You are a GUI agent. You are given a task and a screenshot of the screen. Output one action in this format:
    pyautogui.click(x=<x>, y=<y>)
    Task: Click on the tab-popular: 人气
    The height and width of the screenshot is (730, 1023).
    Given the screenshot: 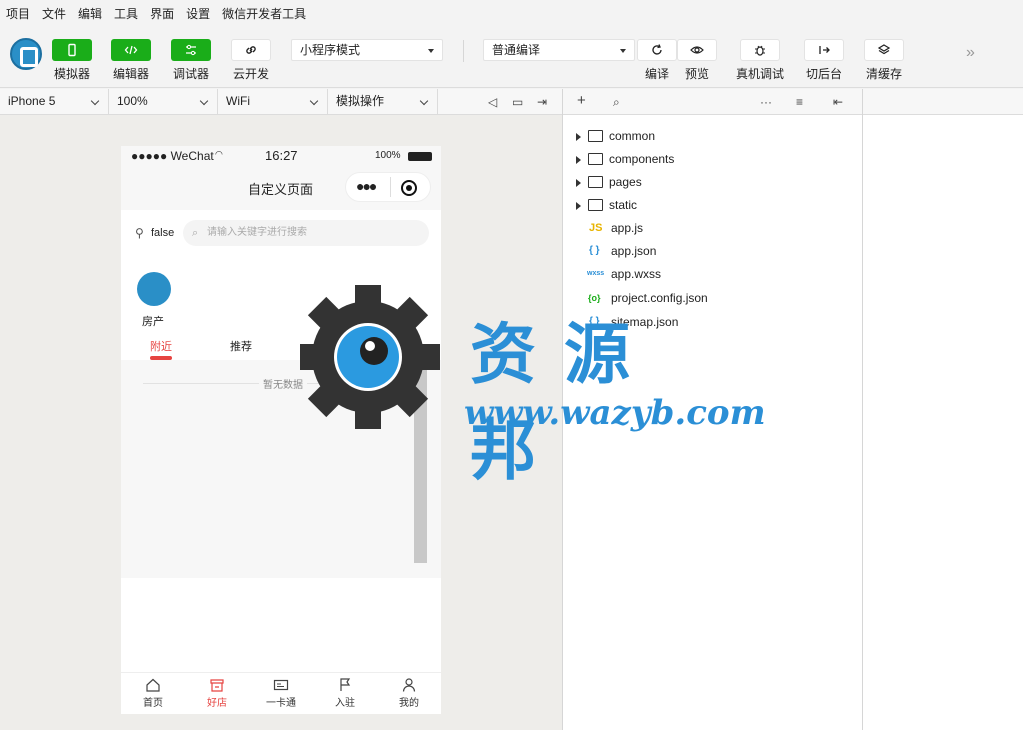 What is the action you would take?
    pyautogui.click(x=322, y=346)
    